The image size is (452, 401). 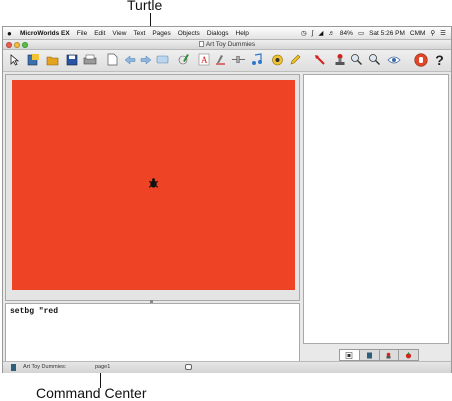 What do you see at coordinates (439, 59) in the screenshot?
I see `help-icon: ?` at bounding box center [439, 59].